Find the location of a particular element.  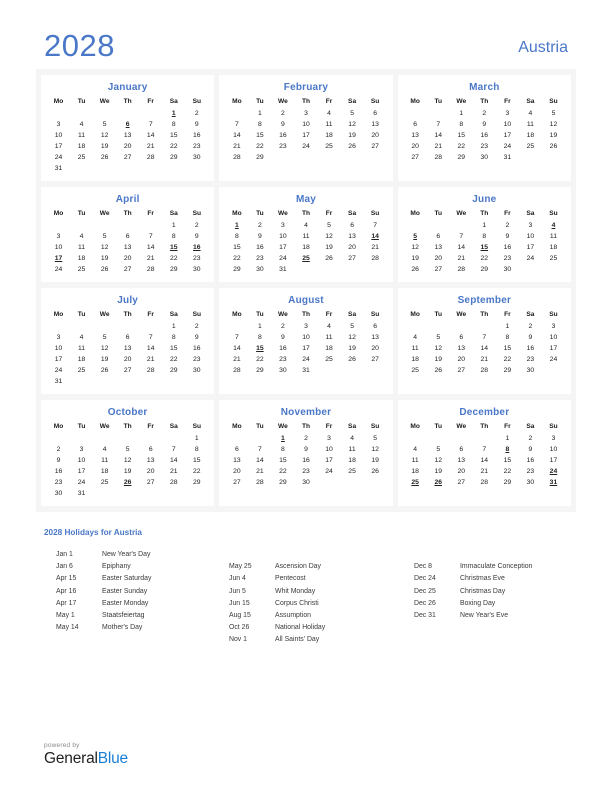

day-cell: 13 is located at coordinates (415, 135).